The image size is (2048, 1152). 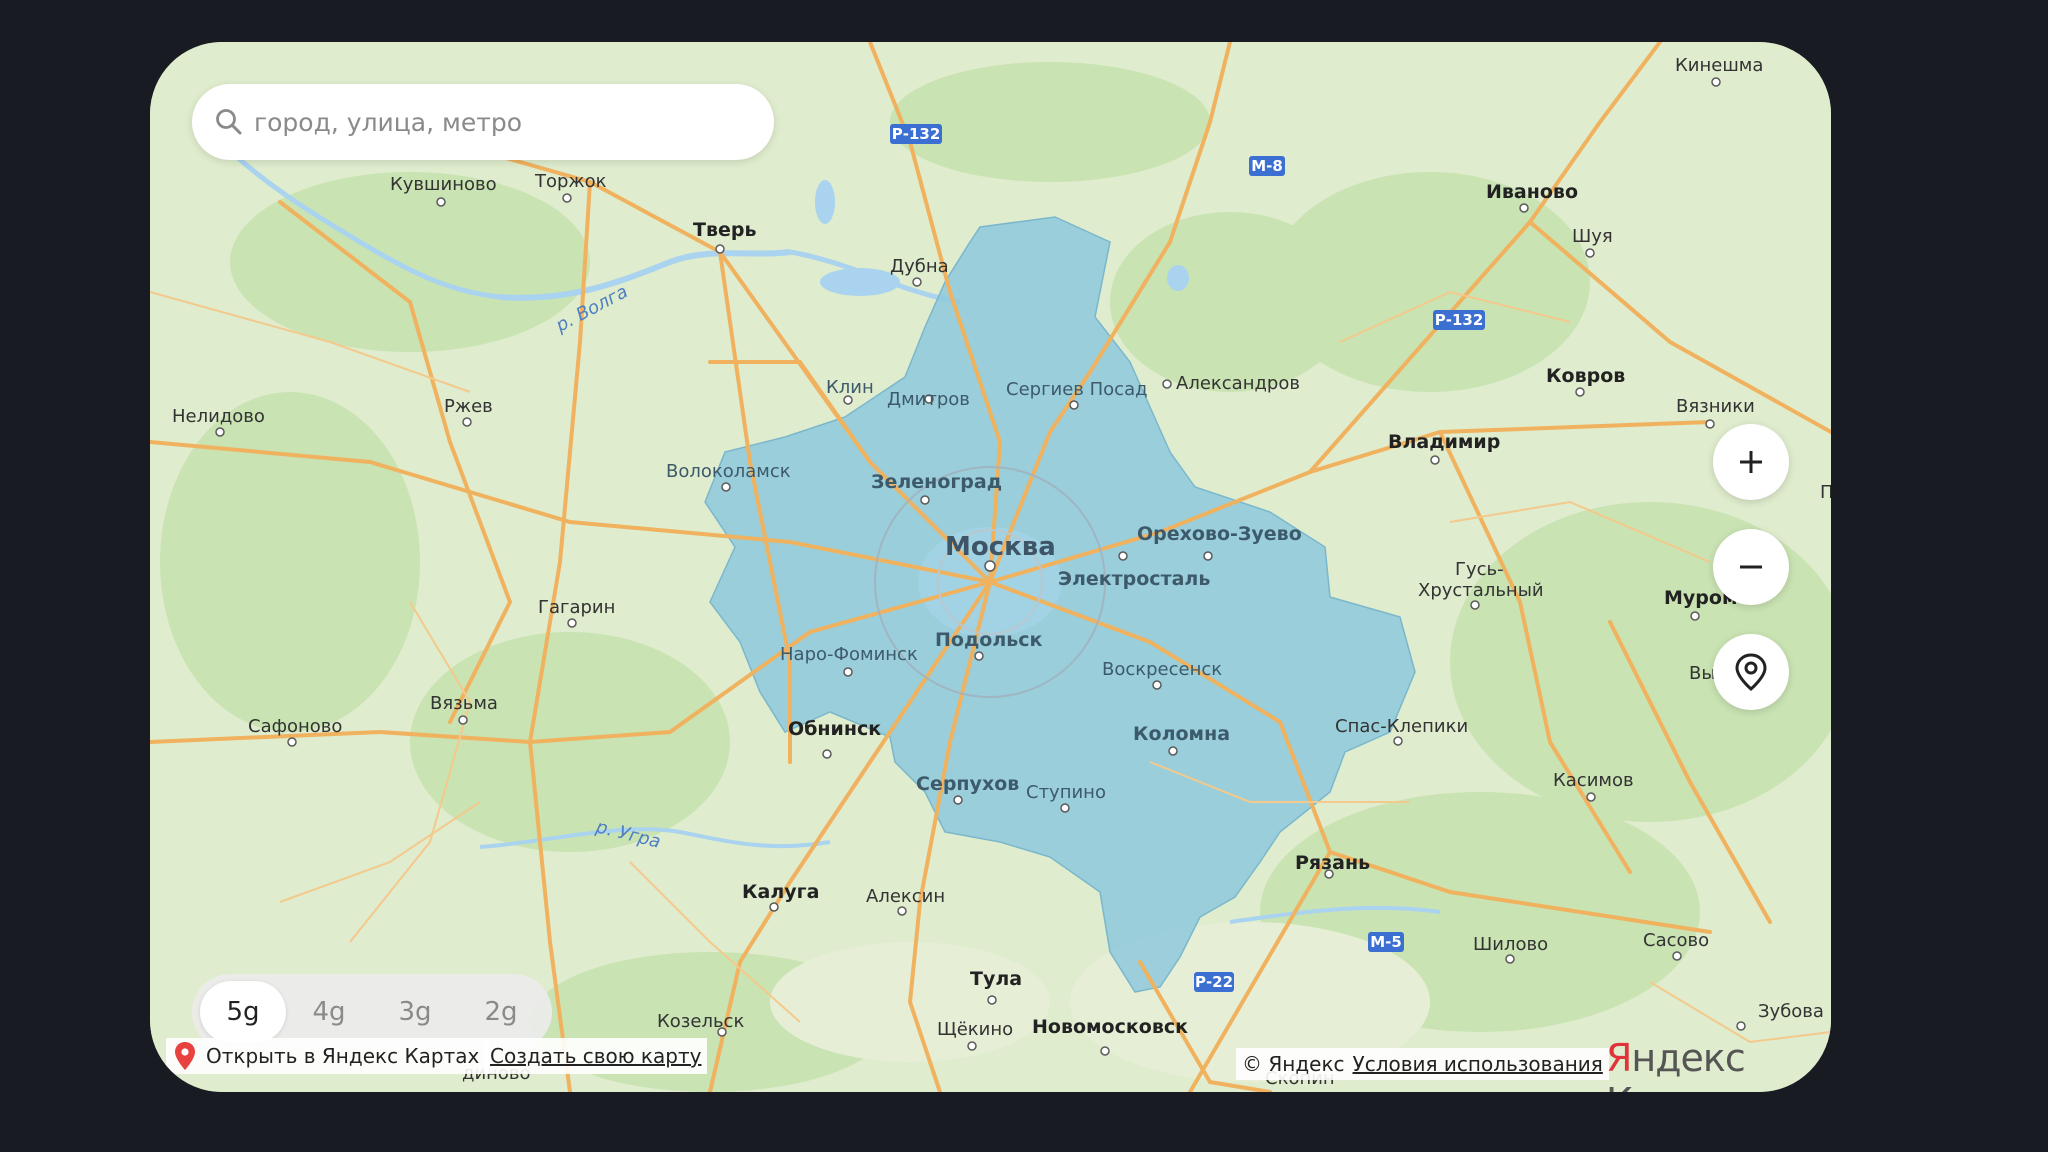 I want to click on city-label-moscow: Москва, so click(x=1000, y=547).